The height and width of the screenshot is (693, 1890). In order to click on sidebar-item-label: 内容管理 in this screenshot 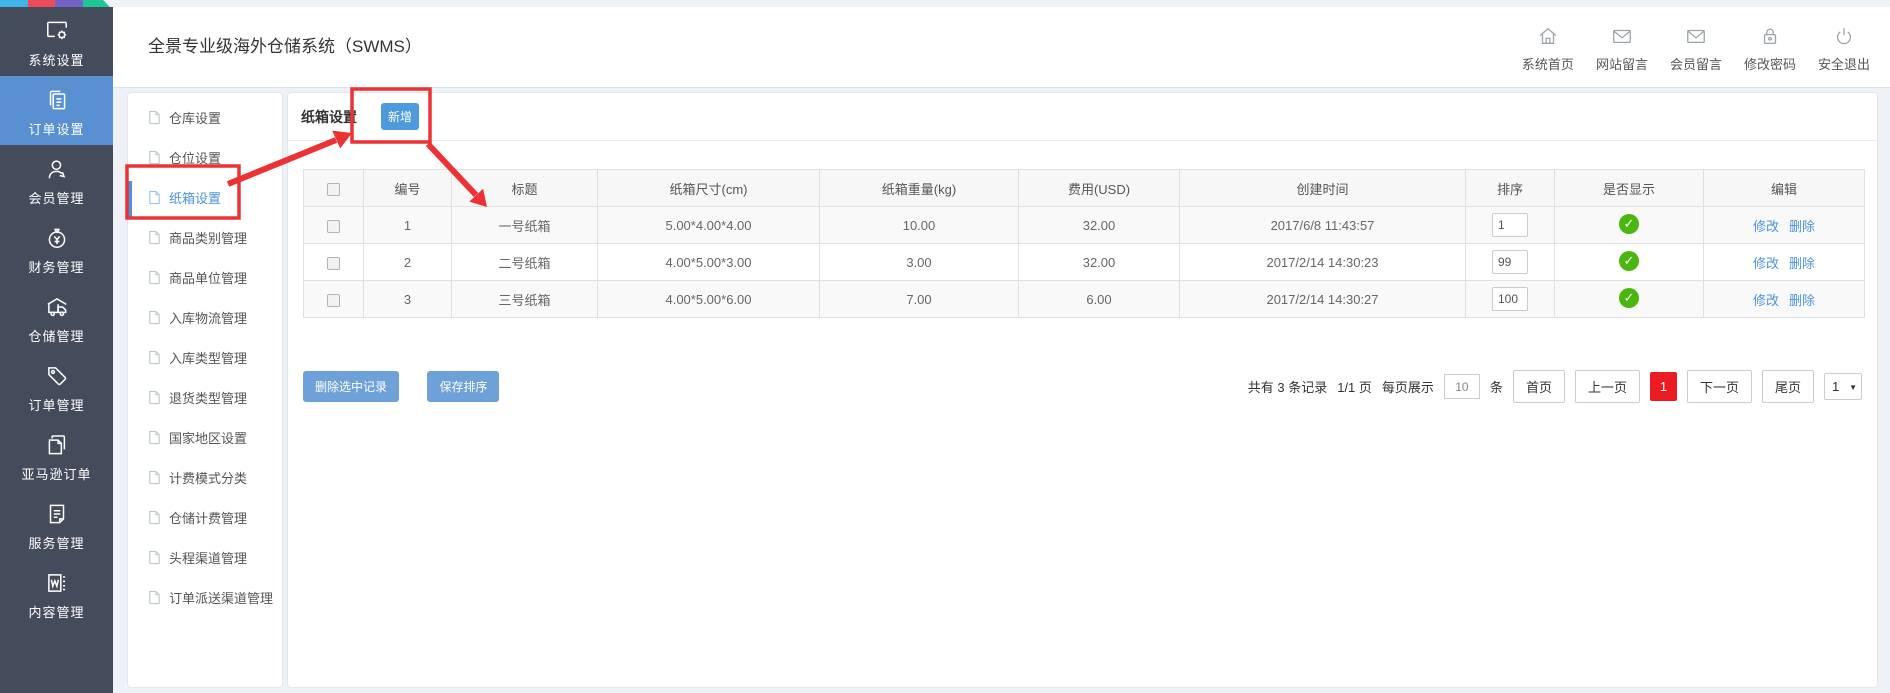, I will do `click(56, 612)`.